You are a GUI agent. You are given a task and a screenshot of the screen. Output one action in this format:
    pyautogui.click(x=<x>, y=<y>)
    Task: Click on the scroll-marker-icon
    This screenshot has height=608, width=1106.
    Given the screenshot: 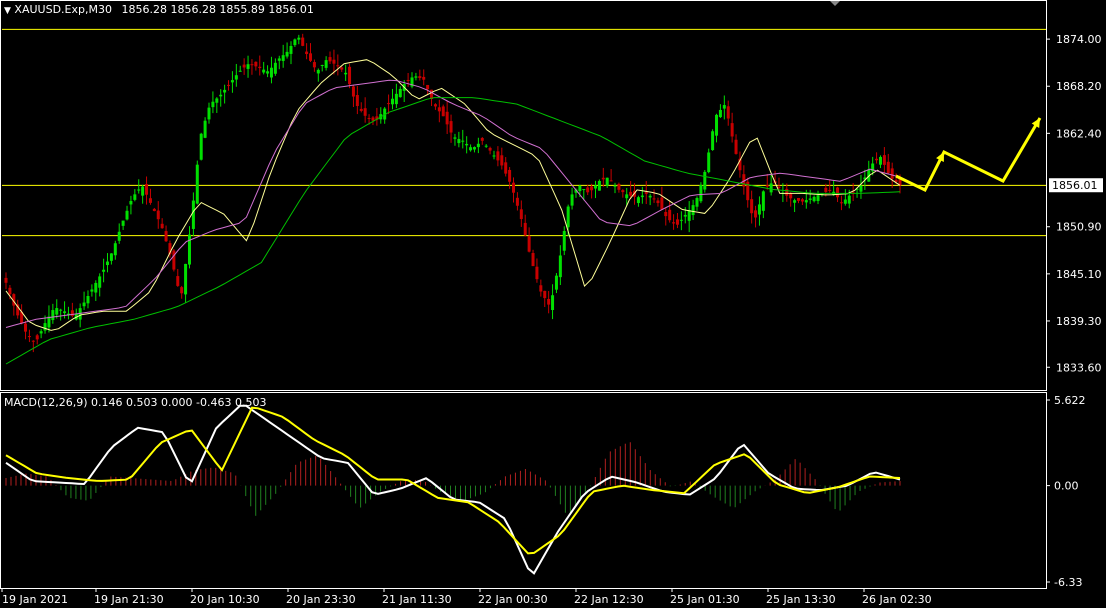 What is the action you would take?
    pyautogui.click(x=835, y=3)
    